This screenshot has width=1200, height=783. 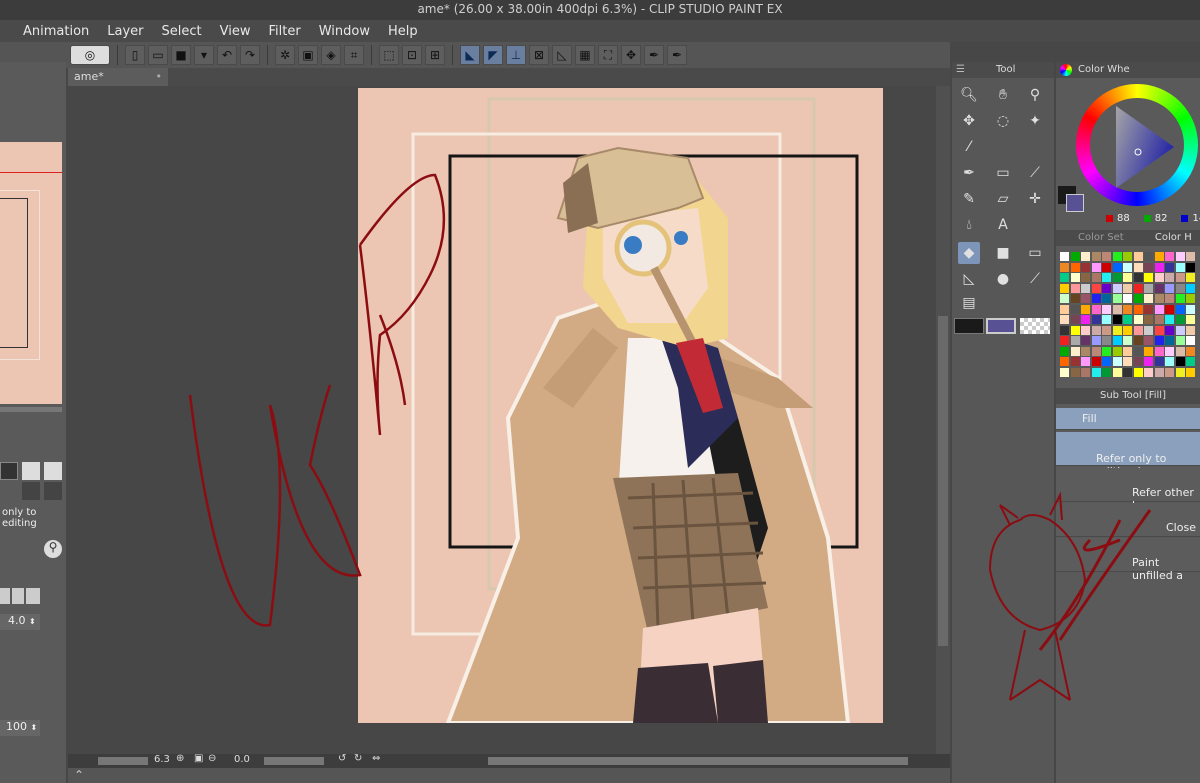 What do you see at coordinates (1003, 121) in the screenshot?
I see `lasso-tool-icon: ◌` at bounding box center [1003, 121].